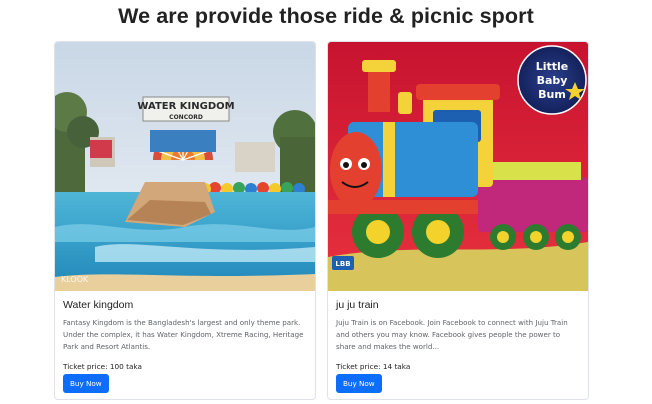 The width and height of the screenshot is (652, 404). What do you see at coordinates (373, 366) in the screenshot?
I see `ticket-price: Ticket price: 14 taka` at bounding box center [373, 366].